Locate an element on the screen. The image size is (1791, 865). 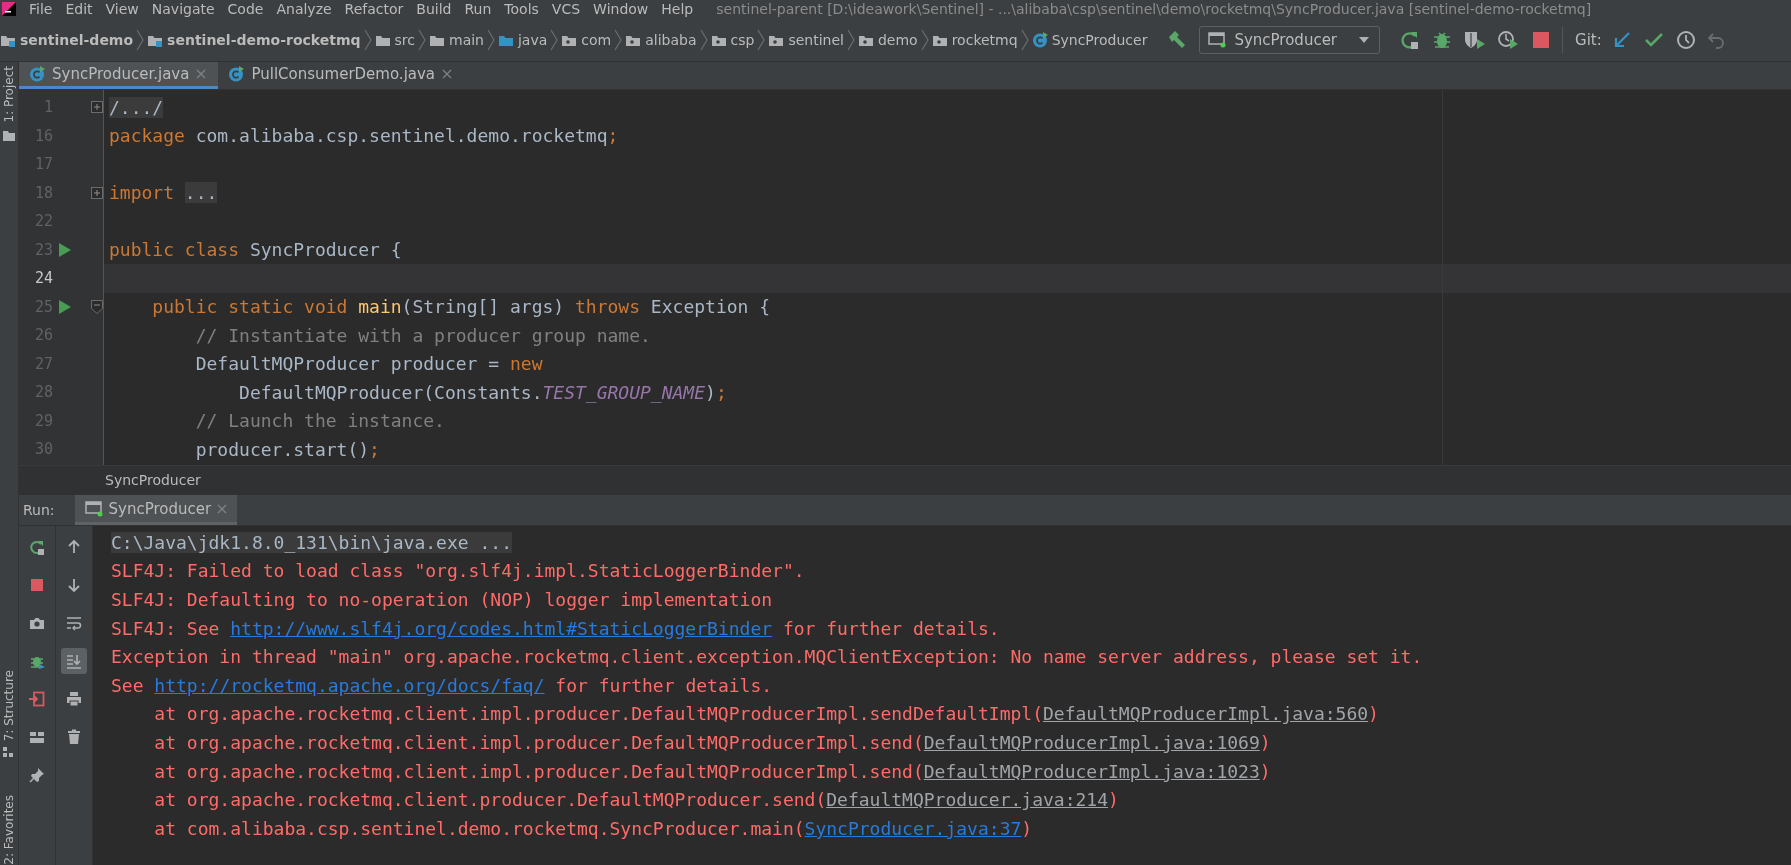
pin-icon is located at coordinates (37, 775).